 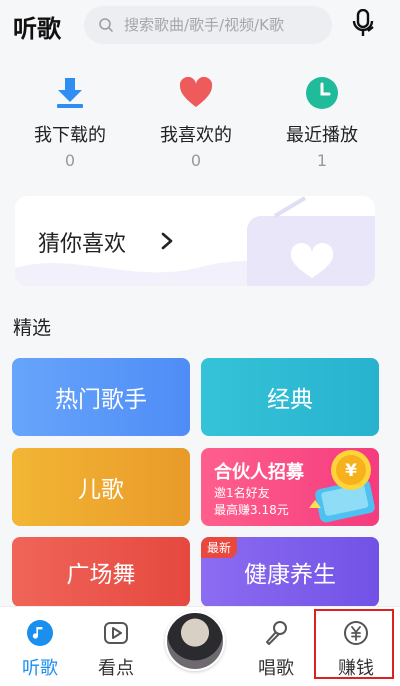 I want to click on search-bar, so click(x=208, y=25).